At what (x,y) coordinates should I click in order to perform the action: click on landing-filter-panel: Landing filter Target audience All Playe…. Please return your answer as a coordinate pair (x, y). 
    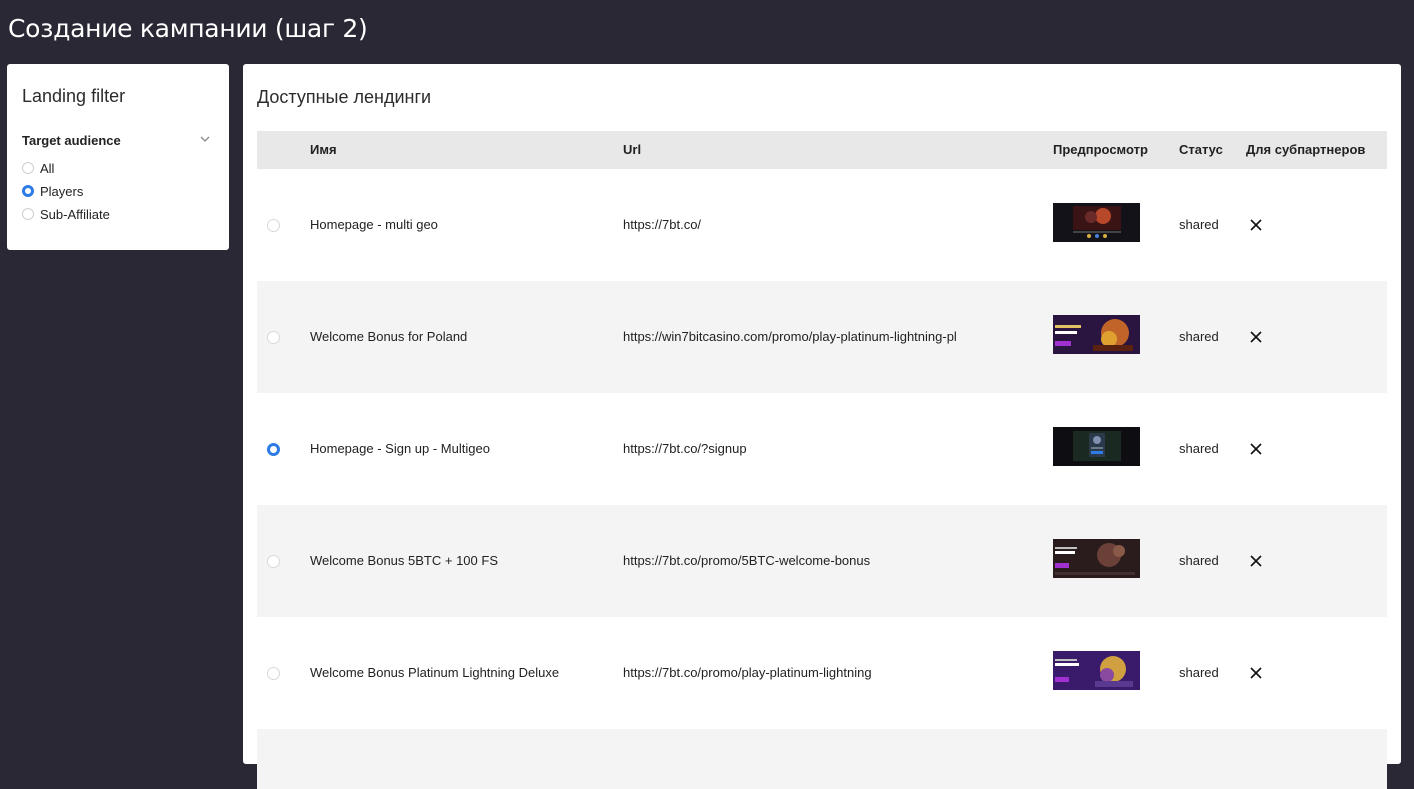
    Looking at the image, I should click on (118, 157).